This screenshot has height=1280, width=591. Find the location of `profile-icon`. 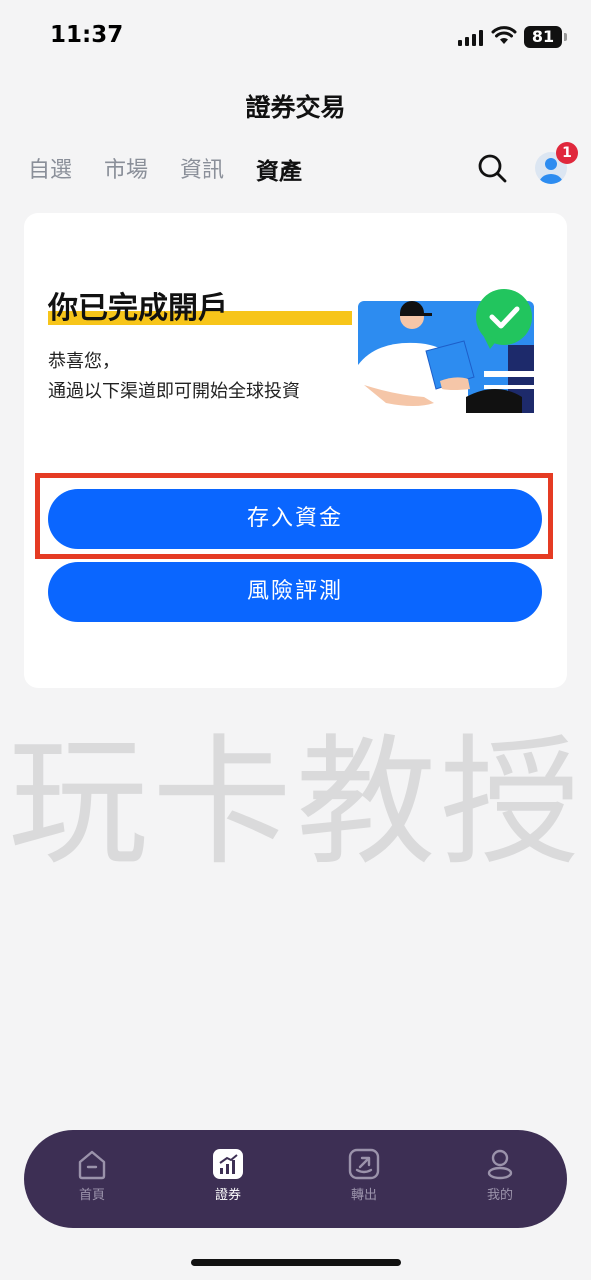

profile-icon is located at coordinates (500, 1164).